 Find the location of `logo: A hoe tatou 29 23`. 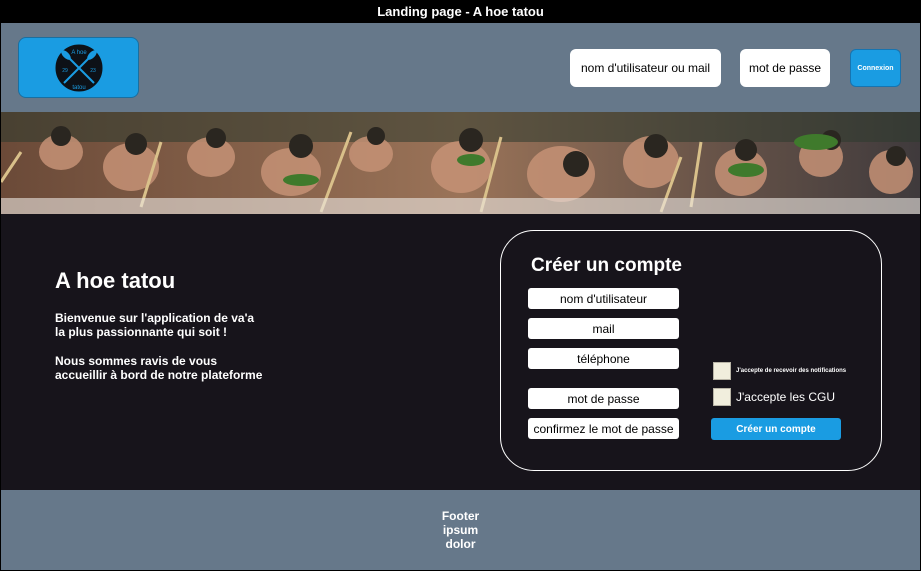

logo: A hoe tatou 29 23 is located at coordinates (78, 67).